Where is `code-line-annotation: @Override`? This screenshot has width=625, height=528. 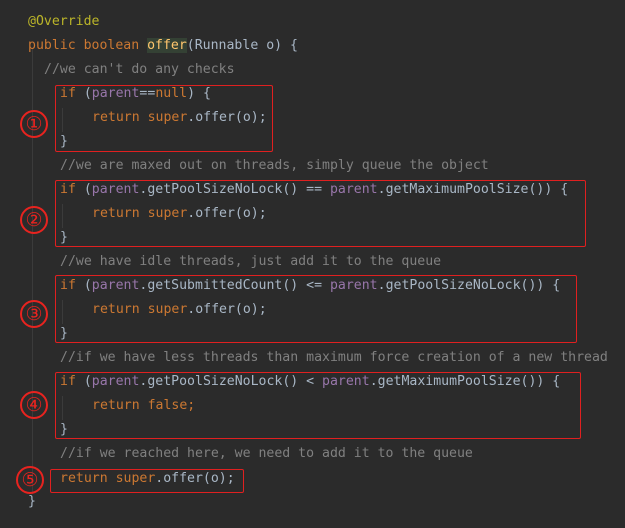
code-line-annotation: @Override is located at coordinates (63, 22).